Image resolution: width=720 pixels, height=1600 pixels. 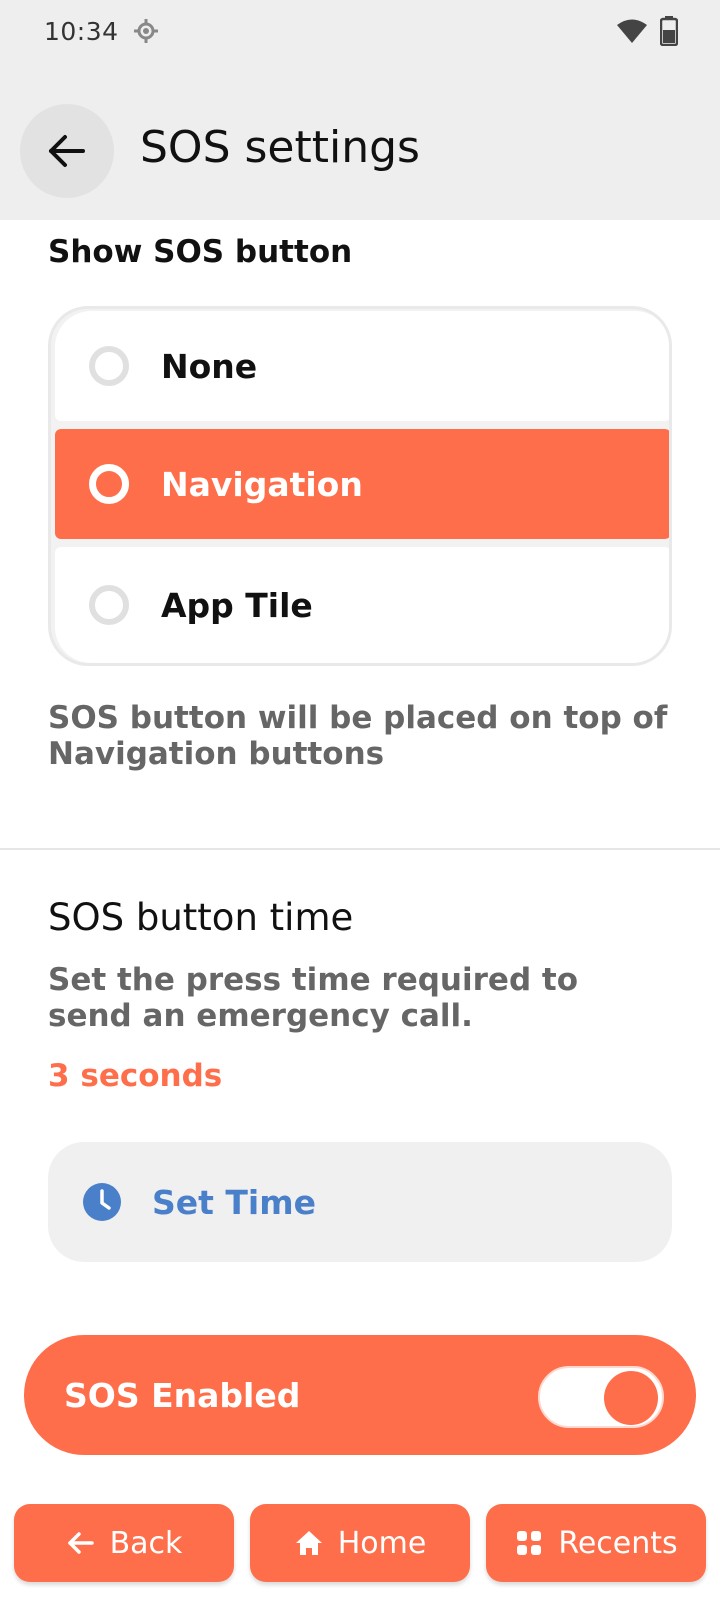 I want to click on nav-back-button: Back, so click(x=124, y=1543).